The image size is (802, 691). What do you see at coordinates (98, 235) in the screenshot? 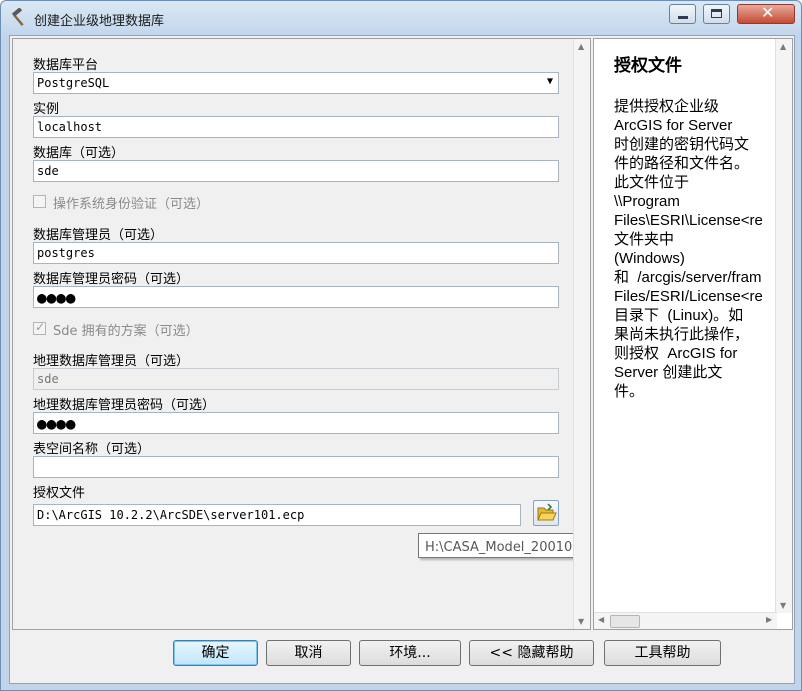
I see `db-admin-label: 数据库管理员（可选）` at bounding box center [98, 235].